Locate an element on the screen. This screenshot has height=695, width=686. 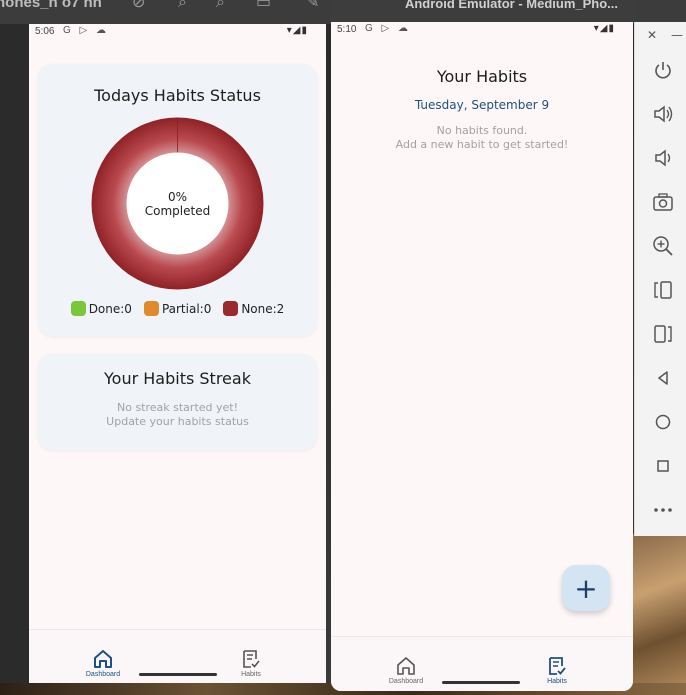
volume-down-icon is located at coordinates (663, 158).